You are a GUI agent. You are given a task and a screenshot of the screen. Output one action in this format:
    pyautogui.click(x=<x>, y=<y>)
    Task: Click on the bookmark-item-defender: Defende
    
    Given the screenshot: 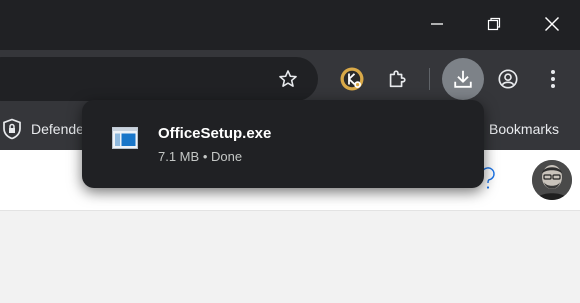 What is the action you would take?
    pyautogui.click(x=43, y=129)
    